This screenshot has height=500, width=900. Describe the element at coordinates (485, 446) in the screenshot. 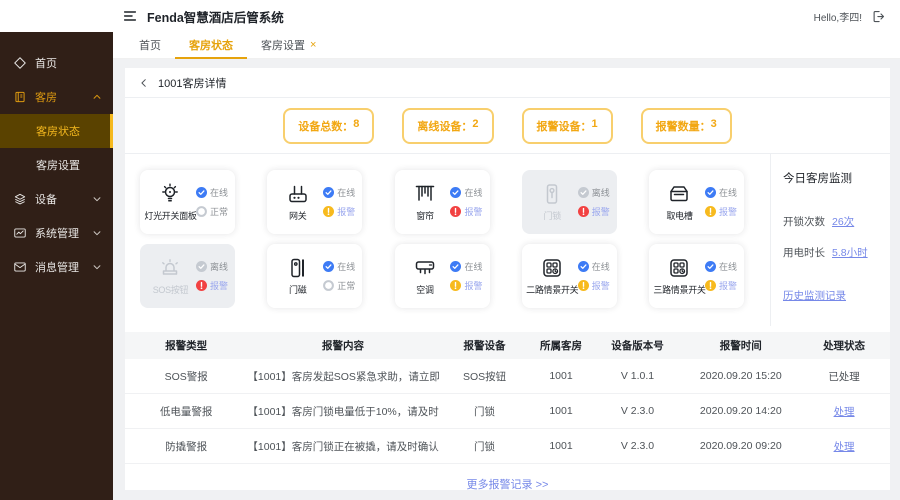

I see `cell-device: 门锁` at that location.